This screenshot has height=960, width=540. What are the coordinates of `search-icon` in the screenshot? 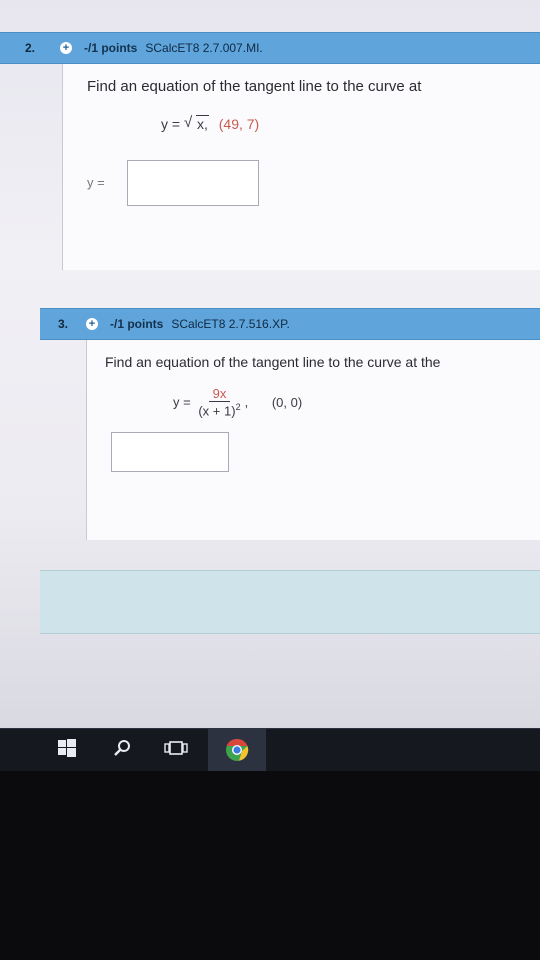 It's located at (122, 748).